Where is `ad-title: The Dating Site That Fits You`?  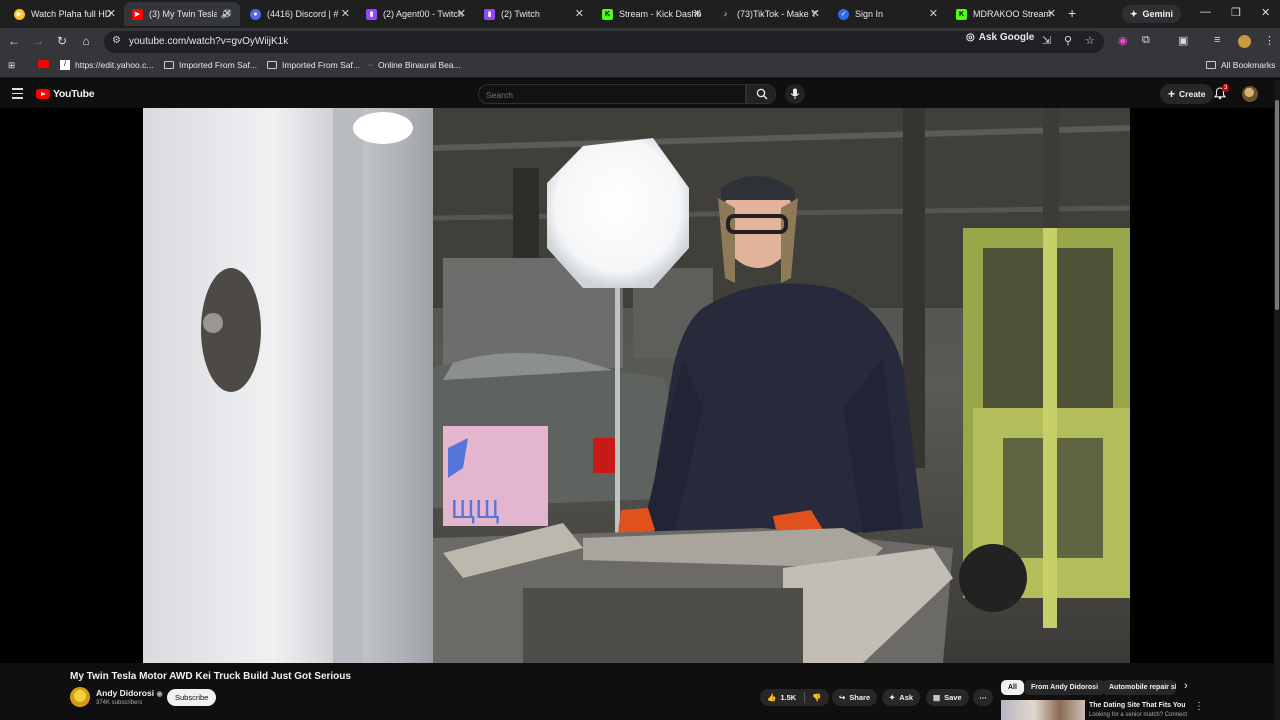 ad-title: The Dating Site That Fits You is located at coordinates (1137, 705).